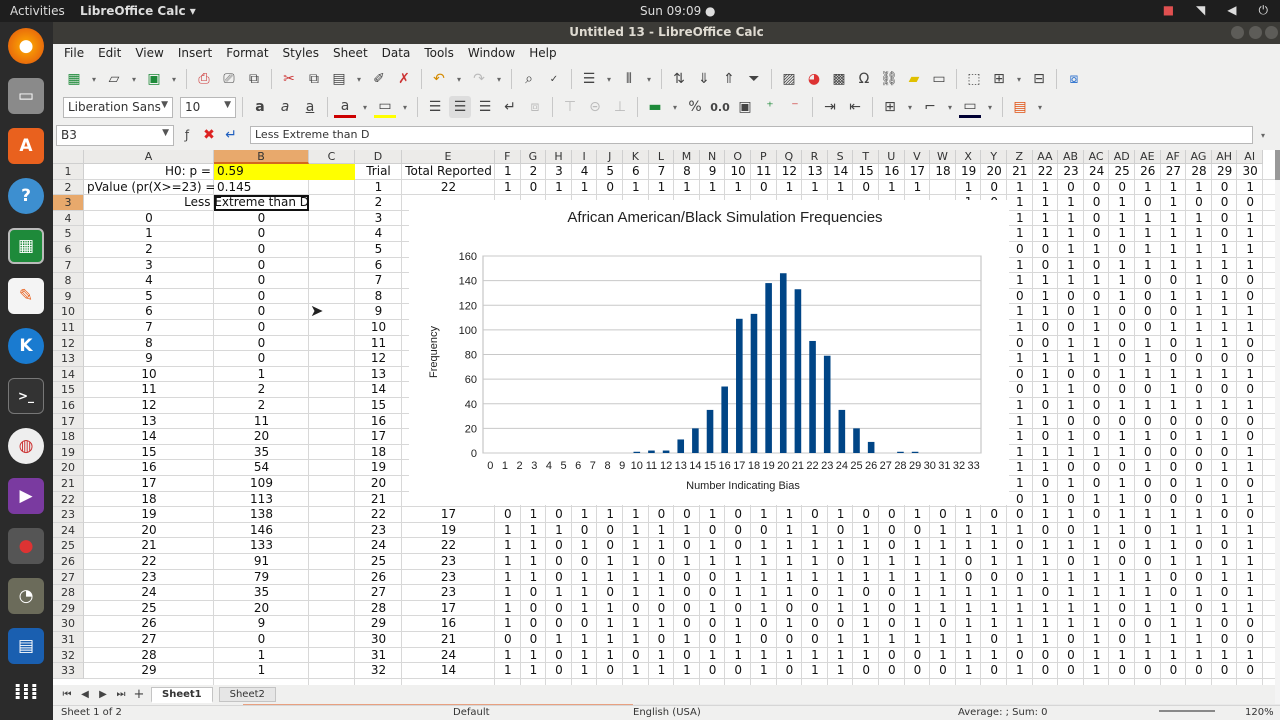  Describe the element at coordinates (1199, 484) in the screenshot. I see `cell-ag21: 1` at that location.